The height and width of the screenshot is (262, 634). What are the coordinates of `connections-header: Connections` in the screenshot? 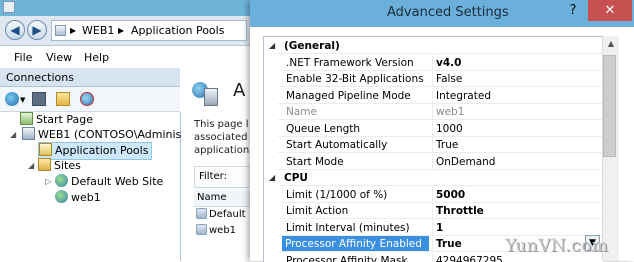 It's located at (90, 77).